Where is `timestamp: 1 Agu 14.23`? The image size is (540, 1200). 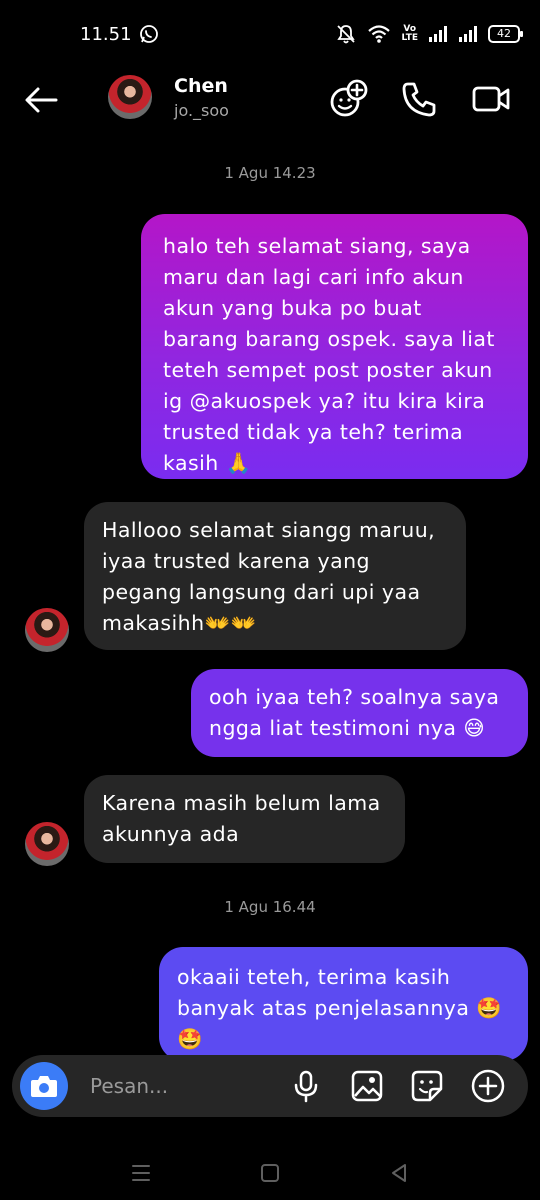 timestamp: 1 Agu 14.23 is located at coordinates (270, 173).